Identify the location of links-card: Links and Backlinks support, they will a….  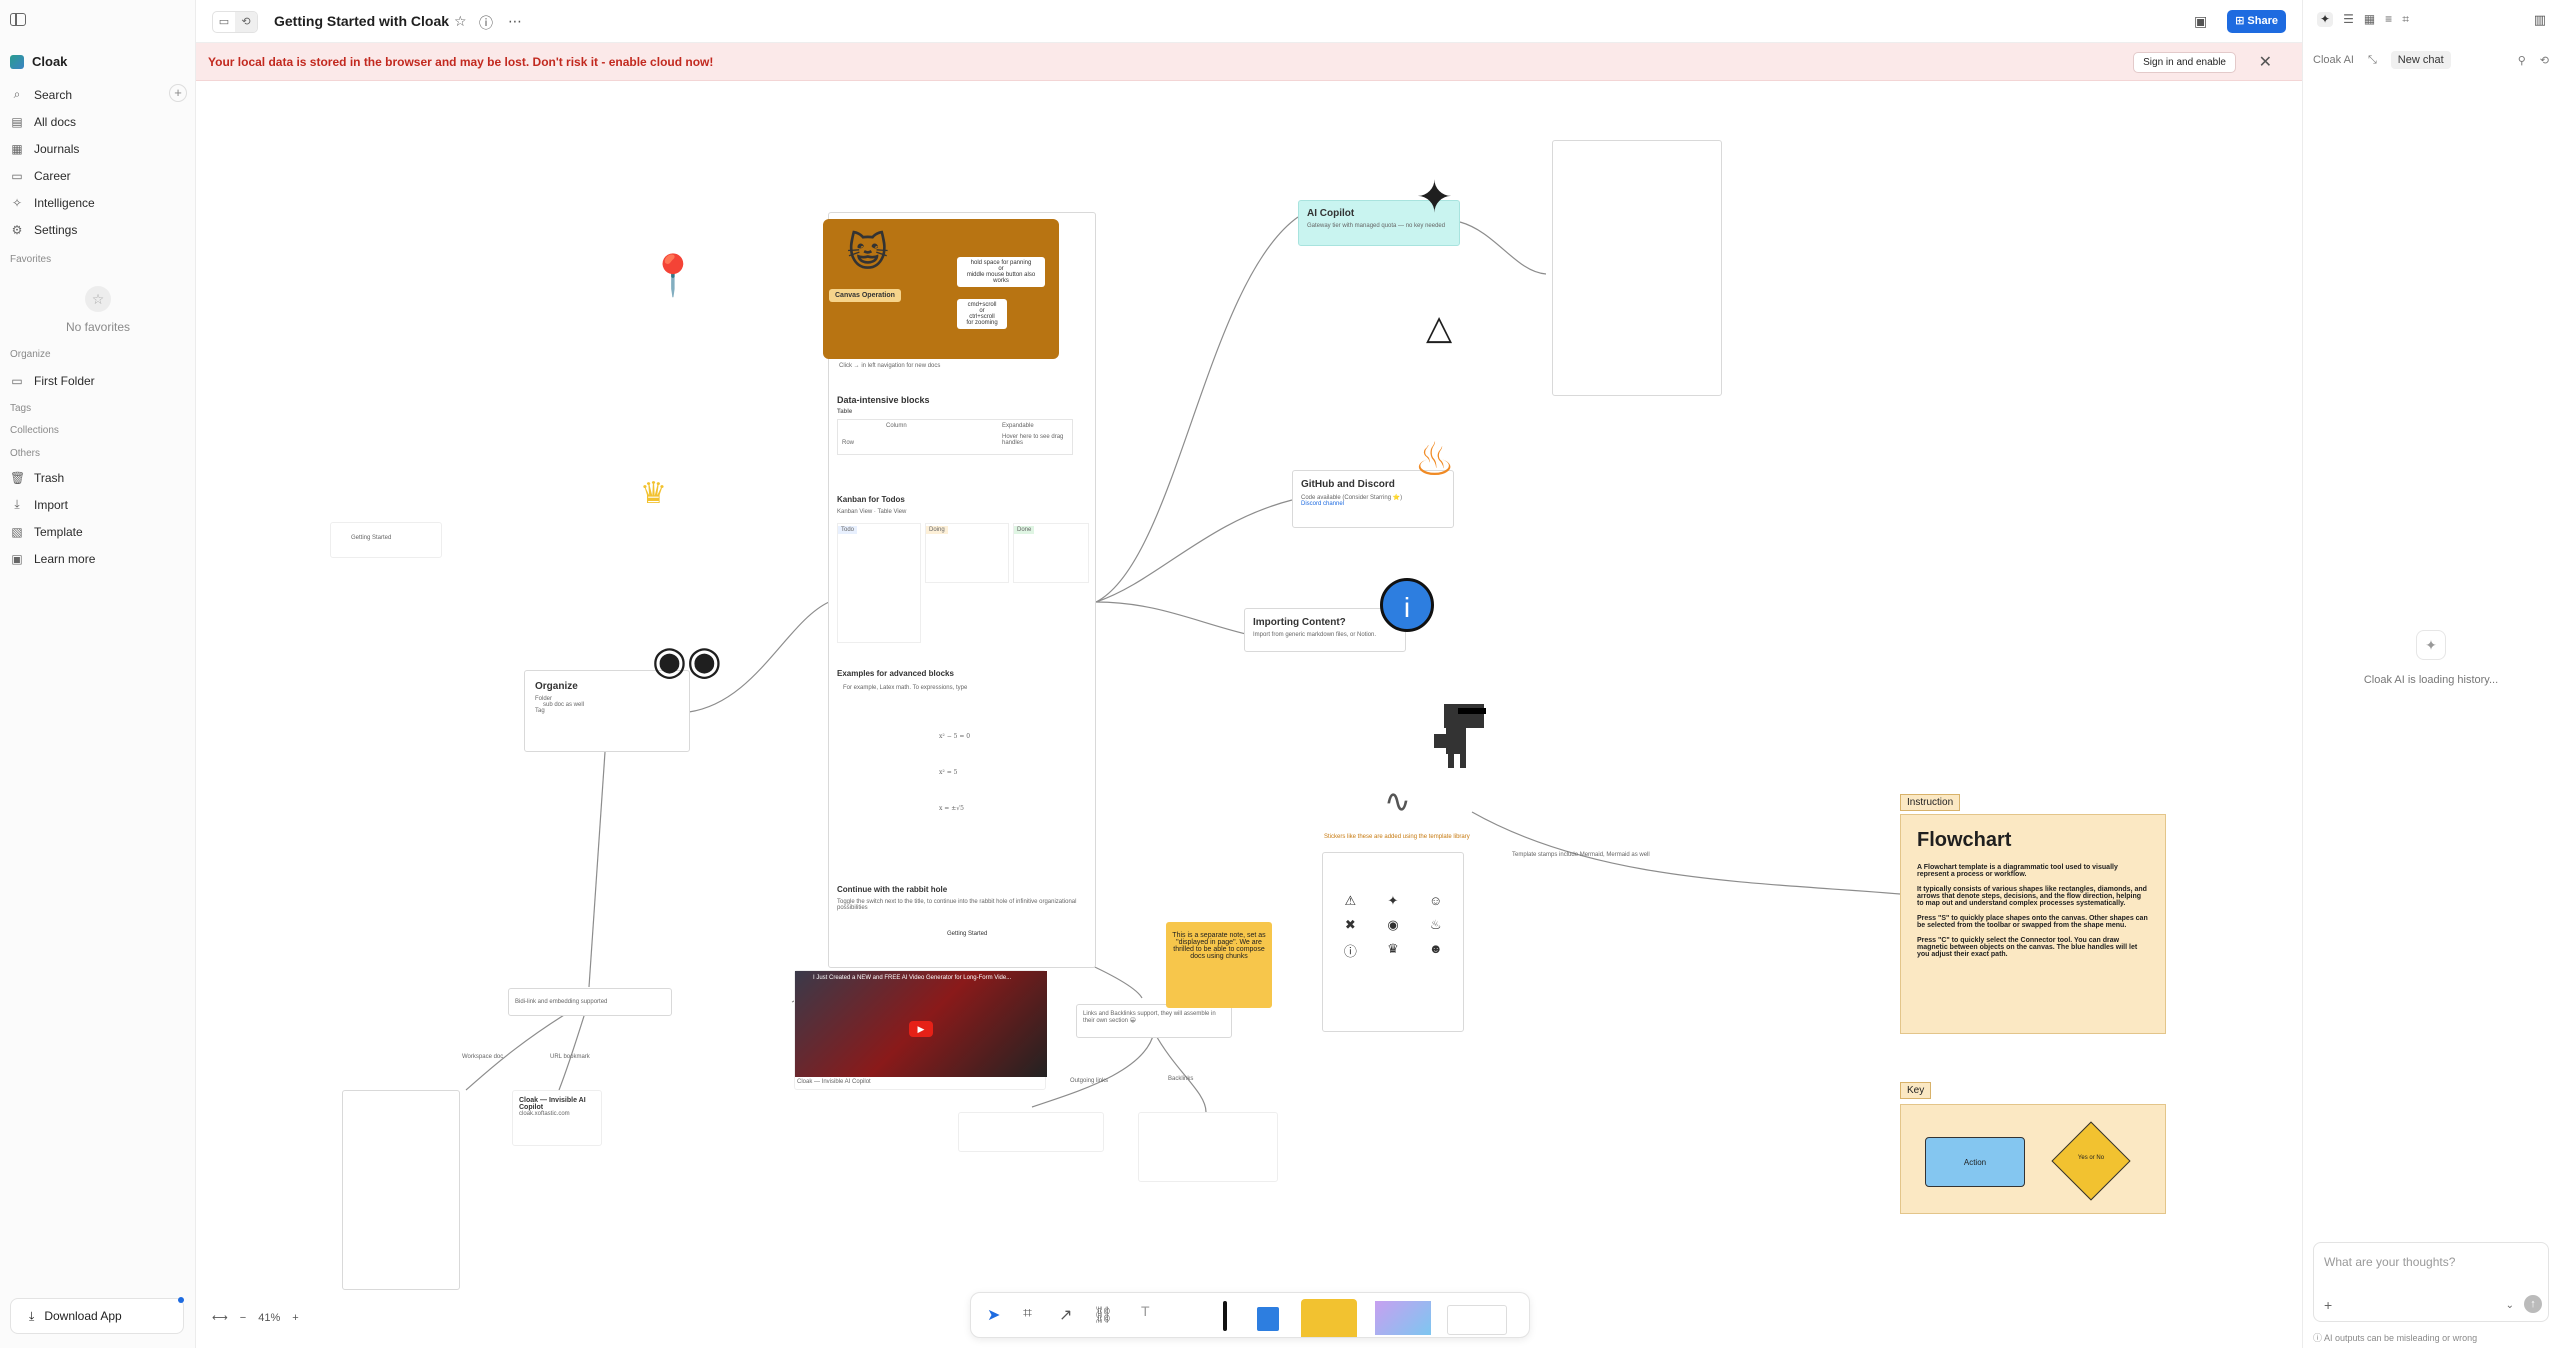
(1154, 1021).